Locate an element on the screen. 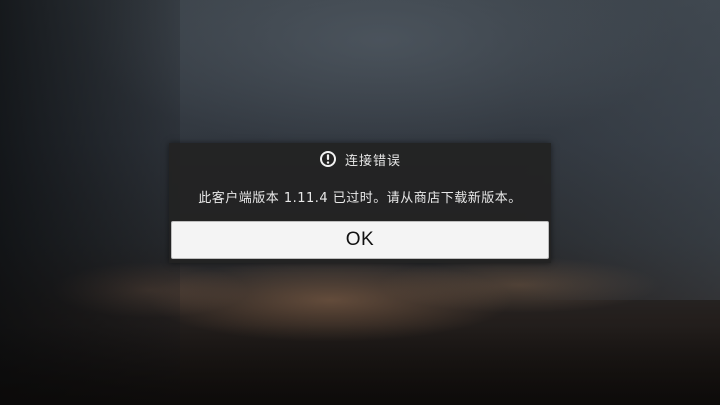  ok-button-label: OK is located at coordinates (360, 239).